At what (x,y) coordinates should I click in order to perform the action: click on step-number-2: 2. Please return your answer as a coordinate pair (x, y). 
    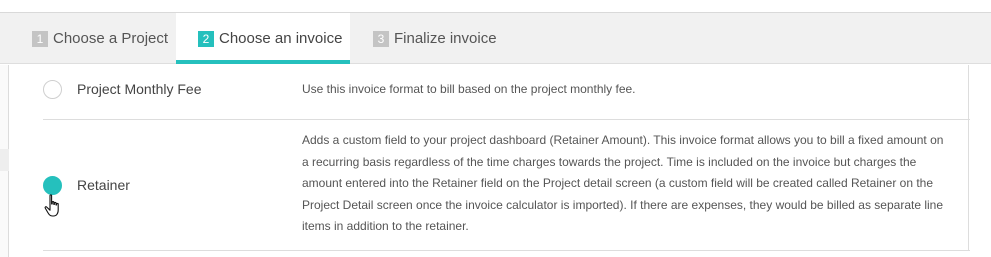
    Looking at the image, I should click on (206, 38).